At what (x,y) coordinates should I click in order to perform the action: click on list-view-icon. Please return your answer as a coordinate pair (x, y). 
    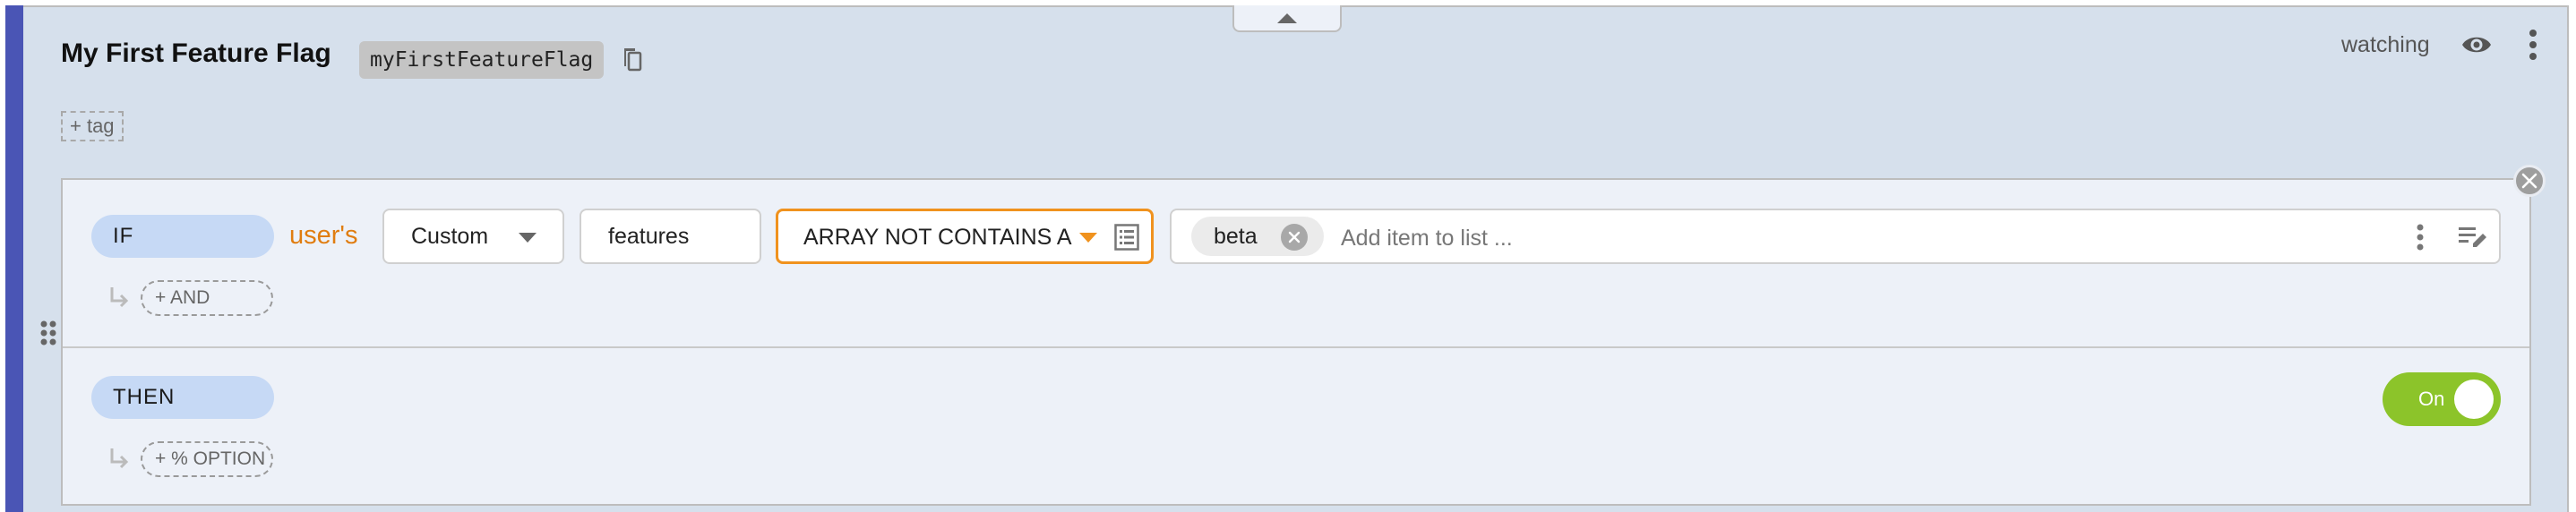
    Looking at the image, I should click on (1126, 237).